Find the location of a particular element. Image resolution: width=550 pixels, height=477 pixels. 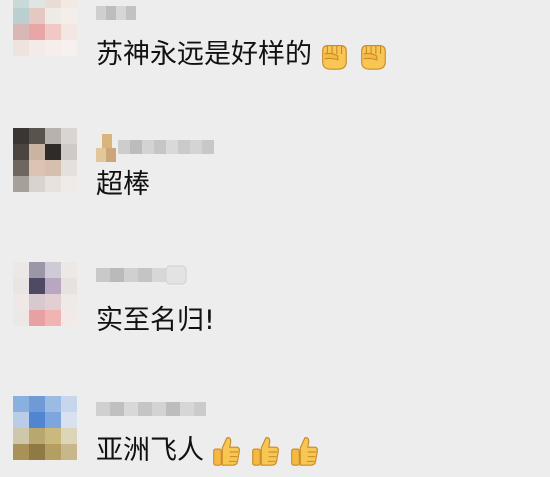

comment-text: 苏神永远是好样的 is located at coordinates (243, 55).